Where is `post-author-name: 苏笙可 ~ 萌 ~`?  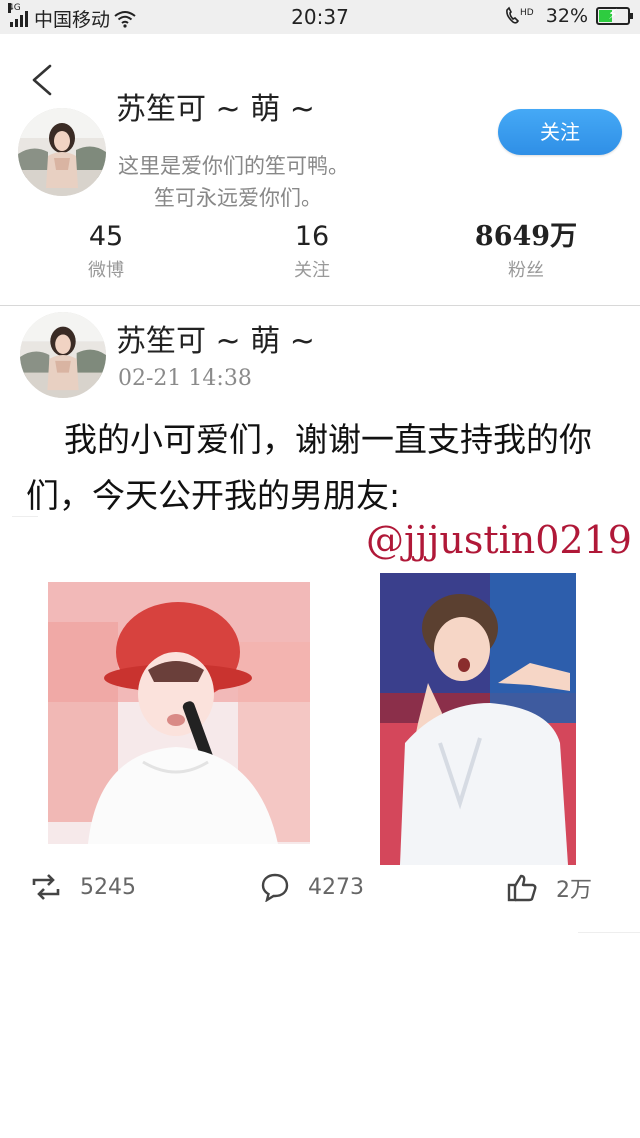
post-author-name: 苏笙可 ~ 萌 ~ is located at coordinates (215, 338).